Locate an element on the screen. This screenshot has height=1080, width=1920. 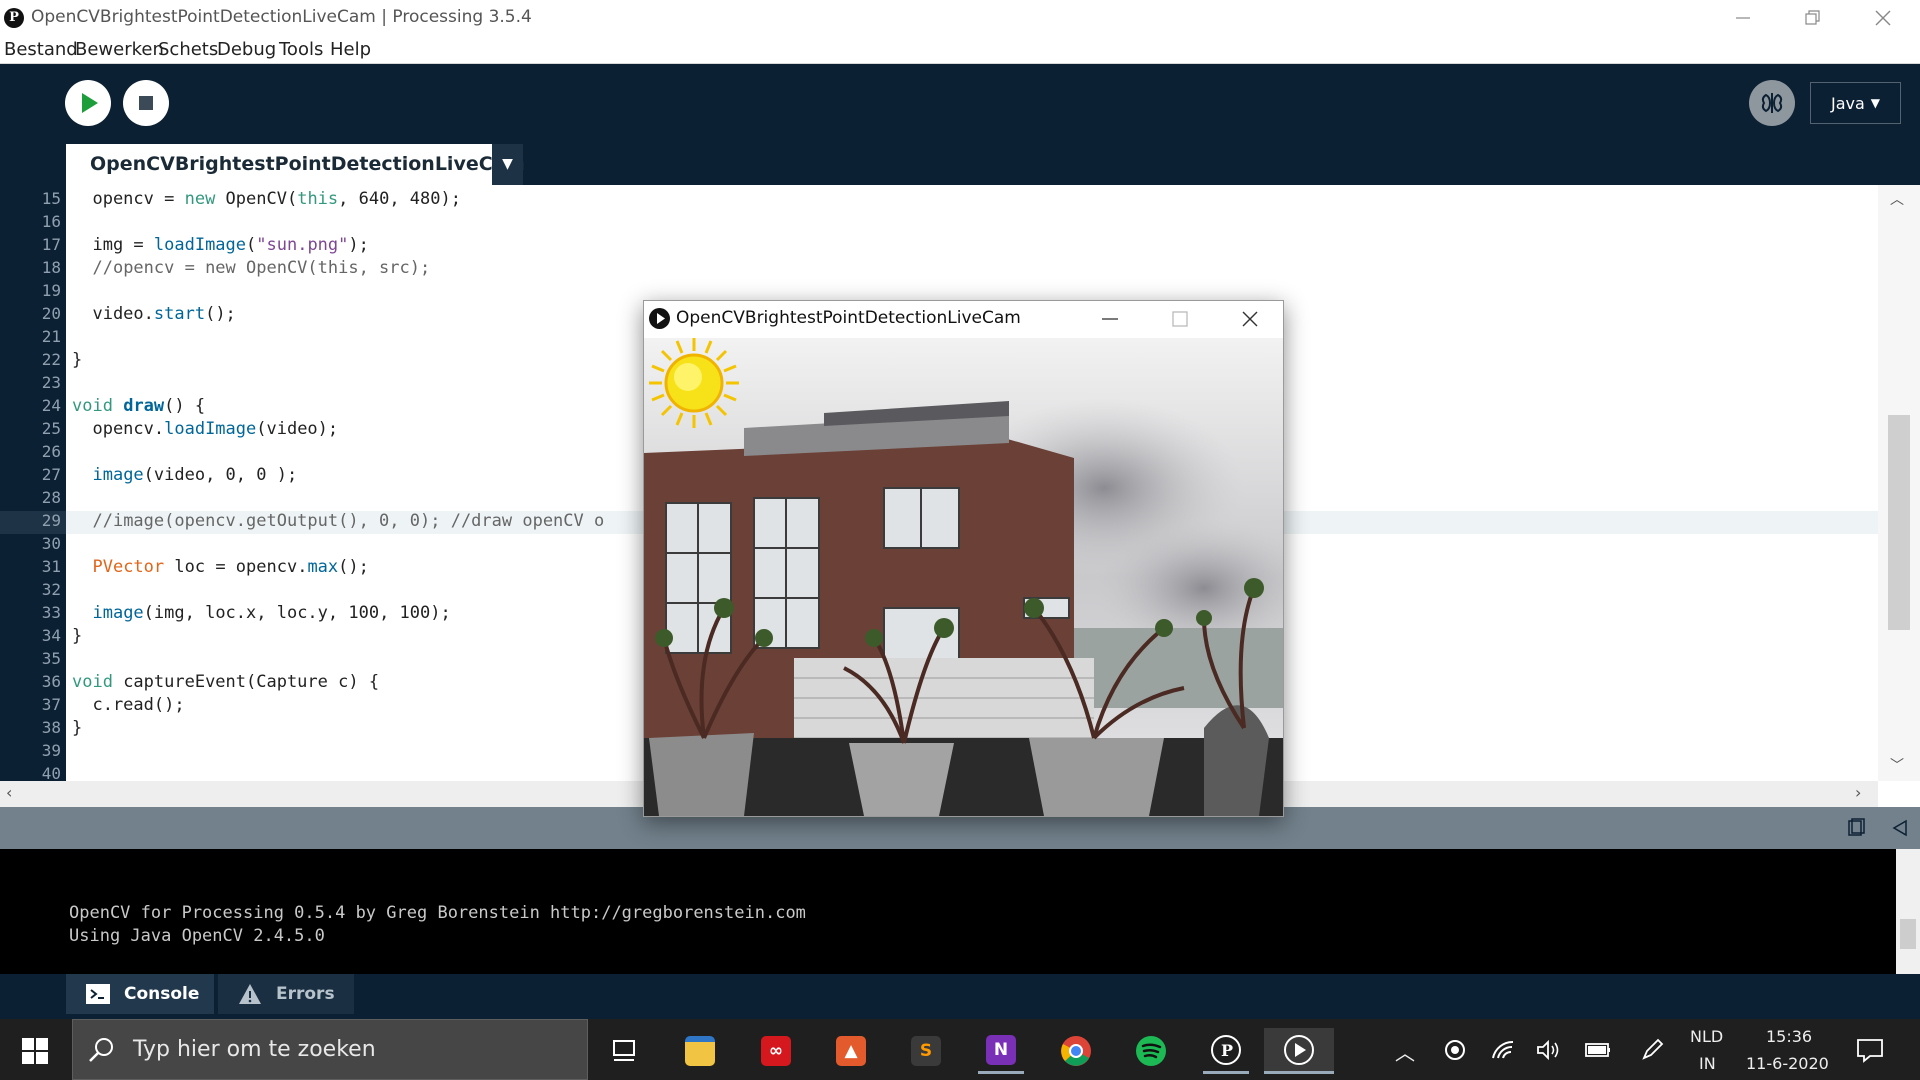
creative-cloud-button: ∞ is located at coordinates (776, 1051).